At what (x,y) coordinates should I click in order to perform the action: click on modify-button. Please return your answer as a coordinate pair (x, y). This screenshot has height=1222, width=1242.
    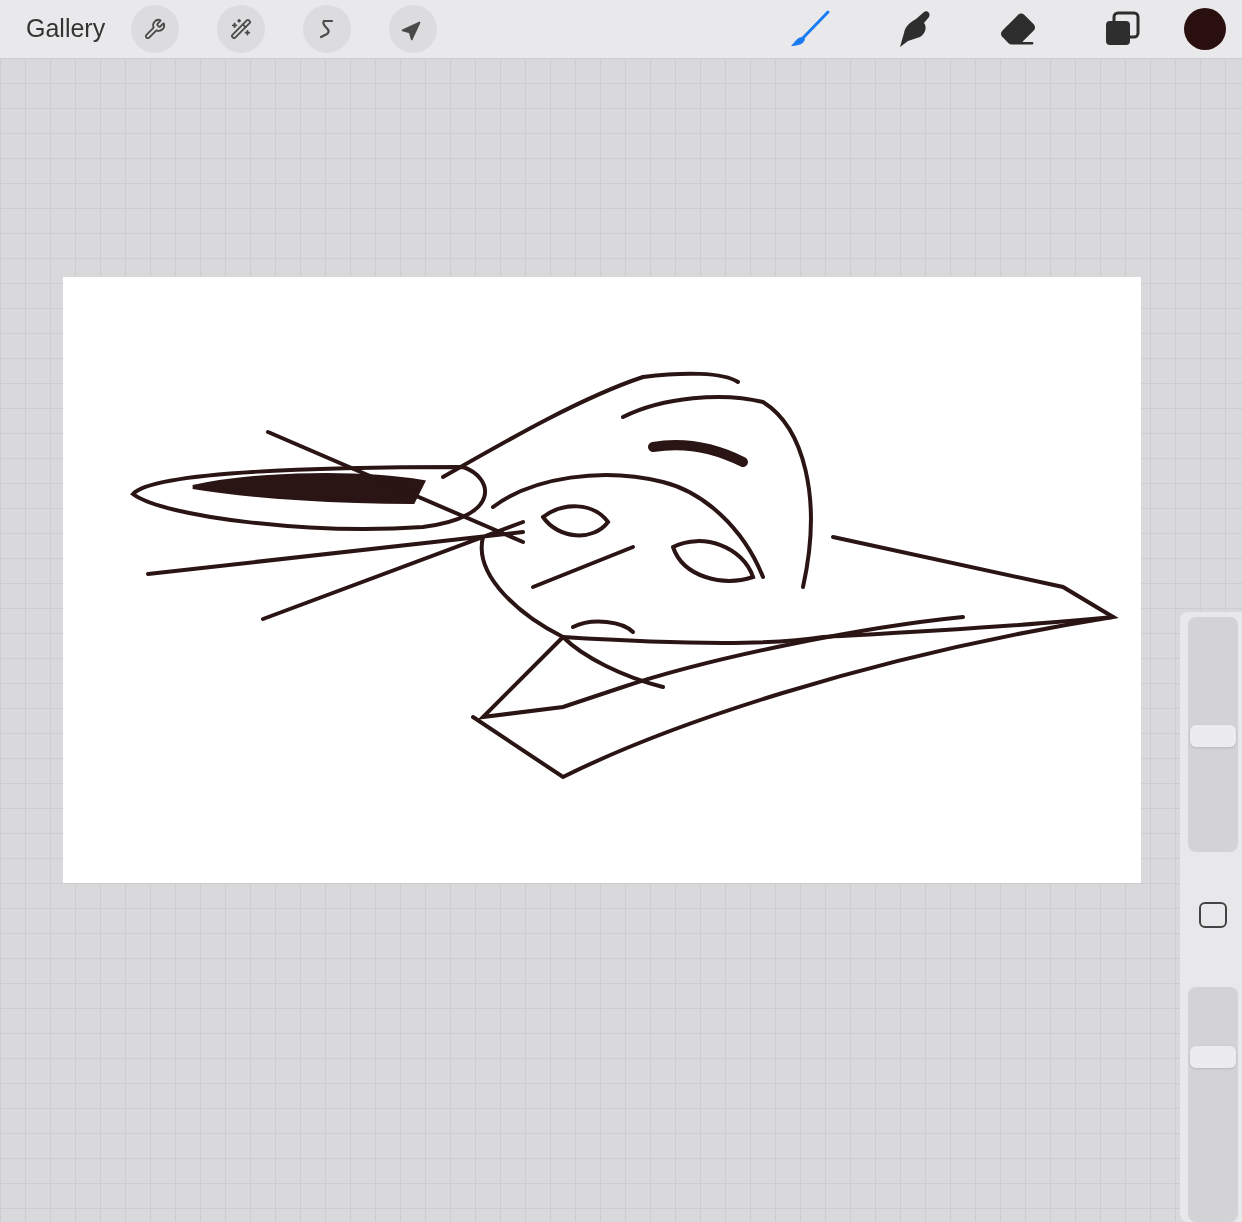
    Looking at the image, I should click on (1213, 915).